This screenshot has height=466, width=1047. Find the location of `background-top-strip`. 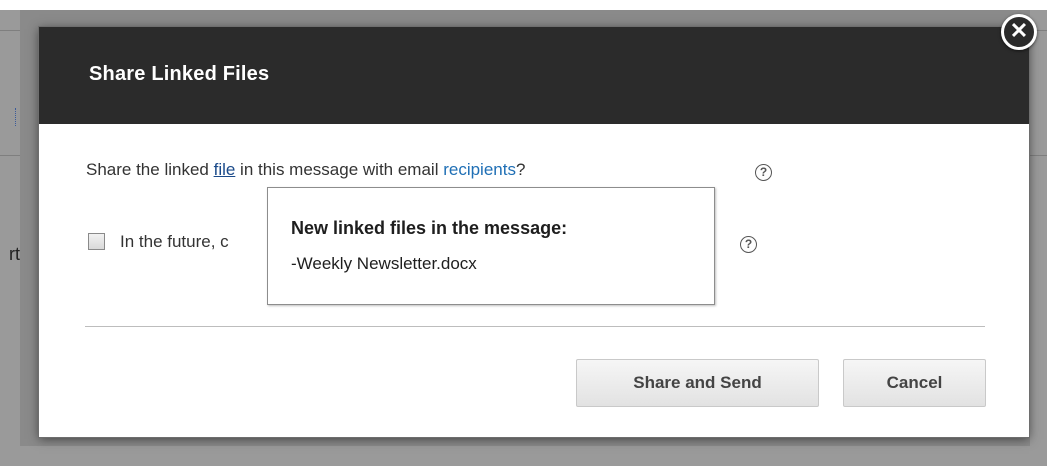

background-top-strip is located at coordinates (523, 5).